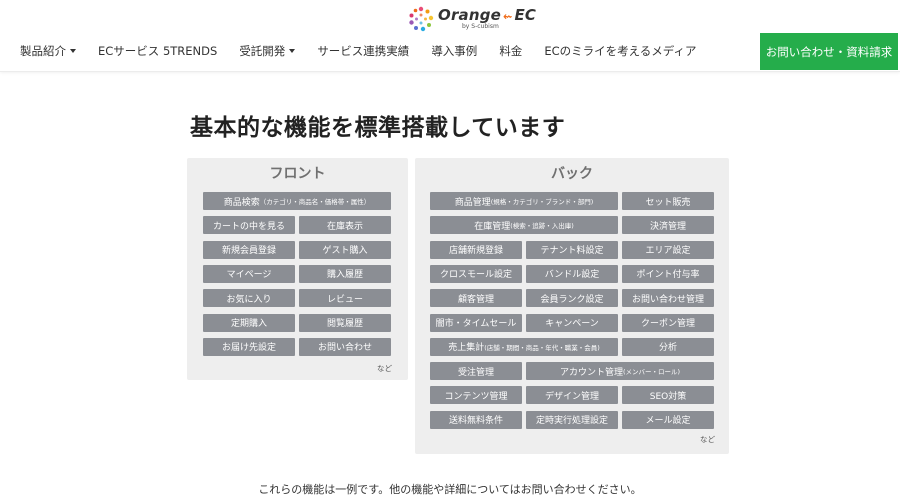  What do you see at coordinates (249, 298) in the screenshot?
I see `front-feature-chip: お気に入り` at bounding box center [249, 298].